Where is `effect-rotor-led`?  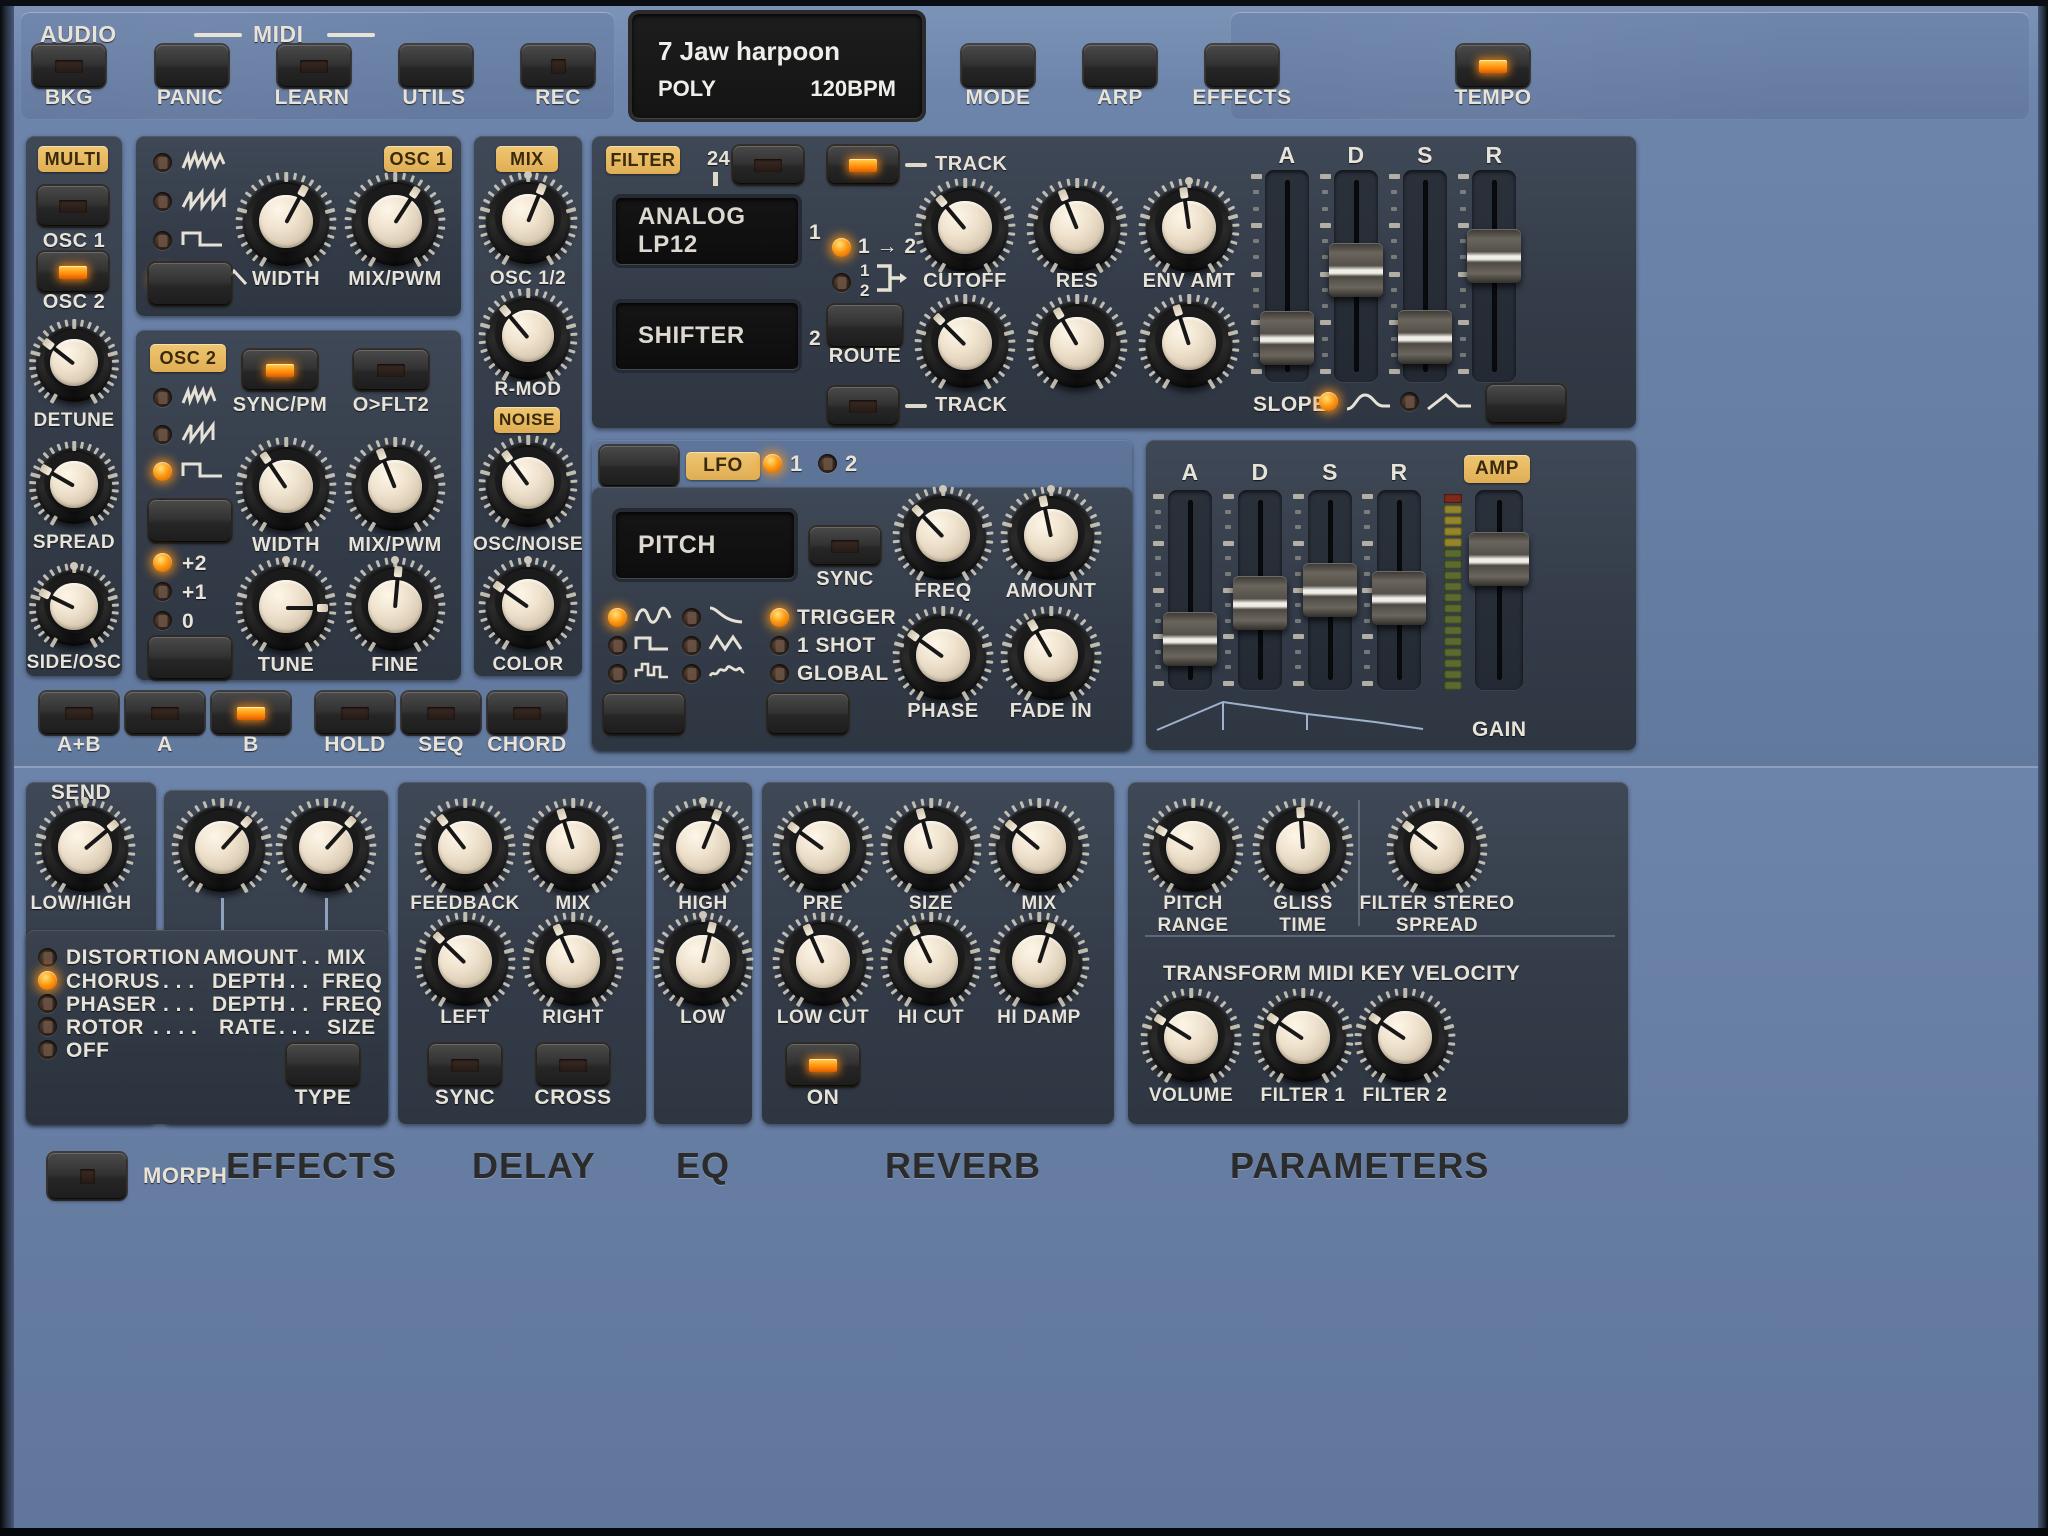
effect-rotor-led is located at coordinates (47, 1026).